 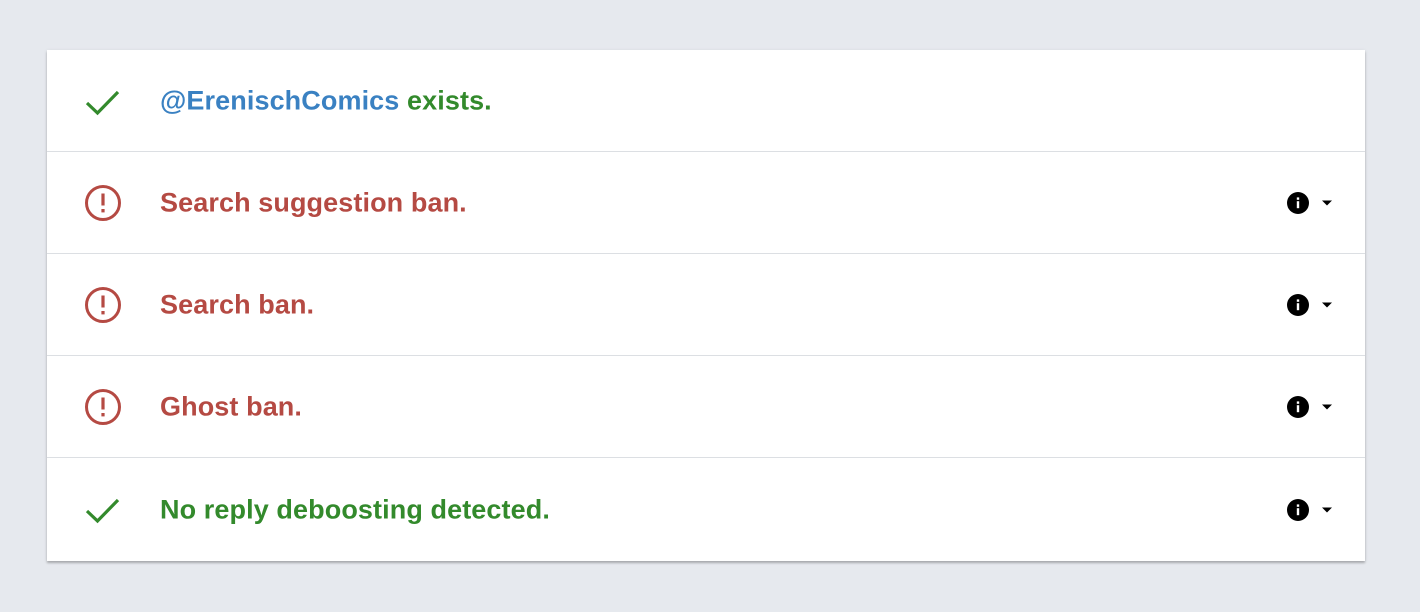 I want to click on result-label: exists., so click(x=445, y=100).